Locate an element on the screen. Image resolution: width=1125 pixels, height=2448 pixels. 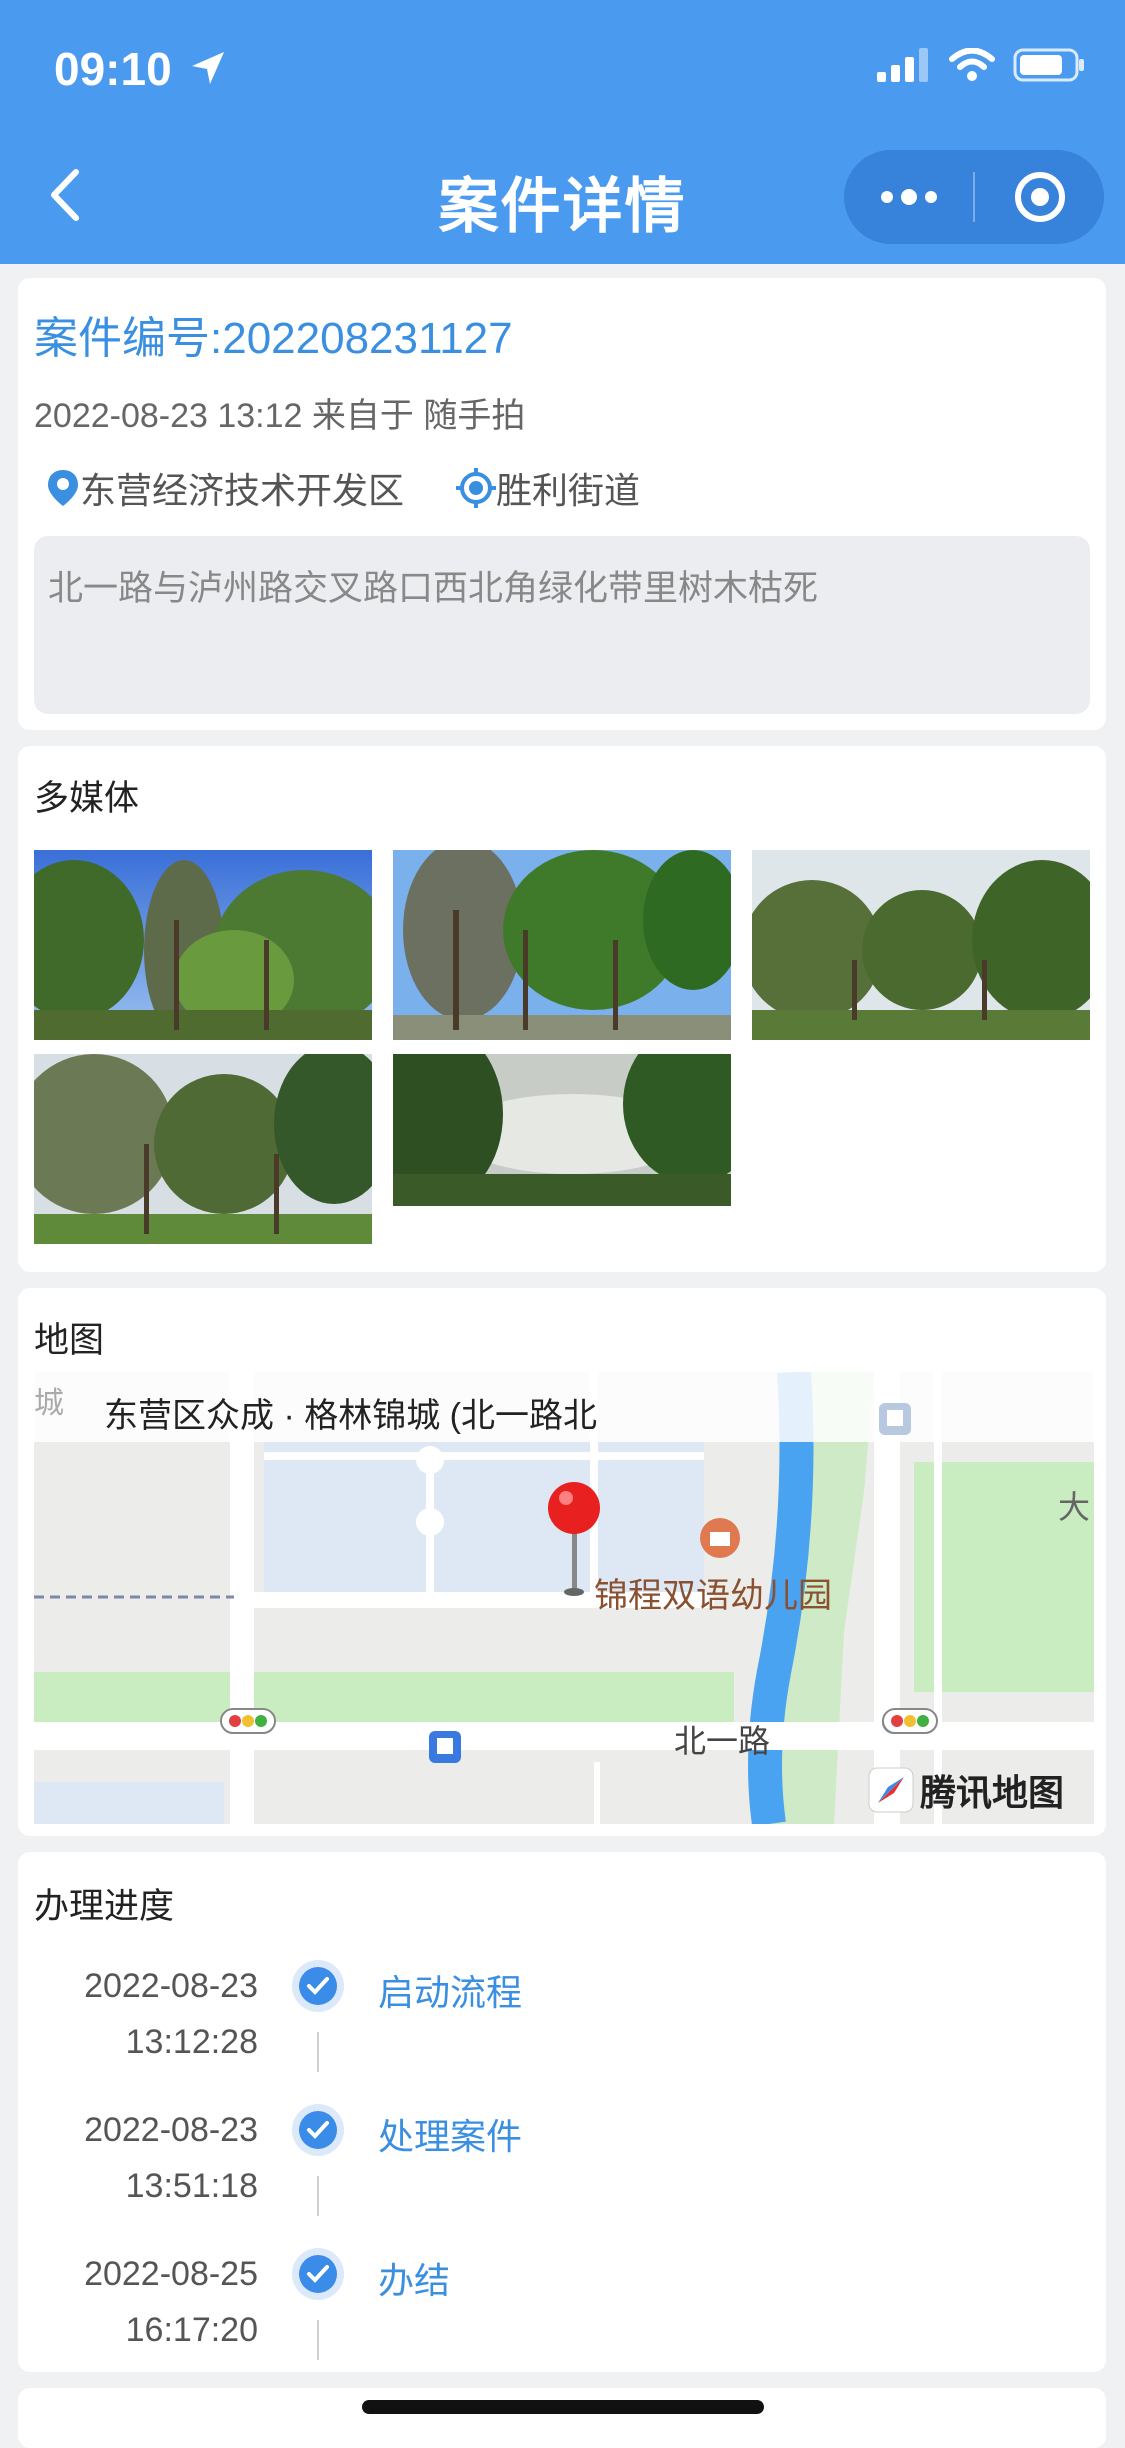
map-address-bar: 东营区众成 · 格林锦城 (北一路北 is located at coordinates (564, 1407).